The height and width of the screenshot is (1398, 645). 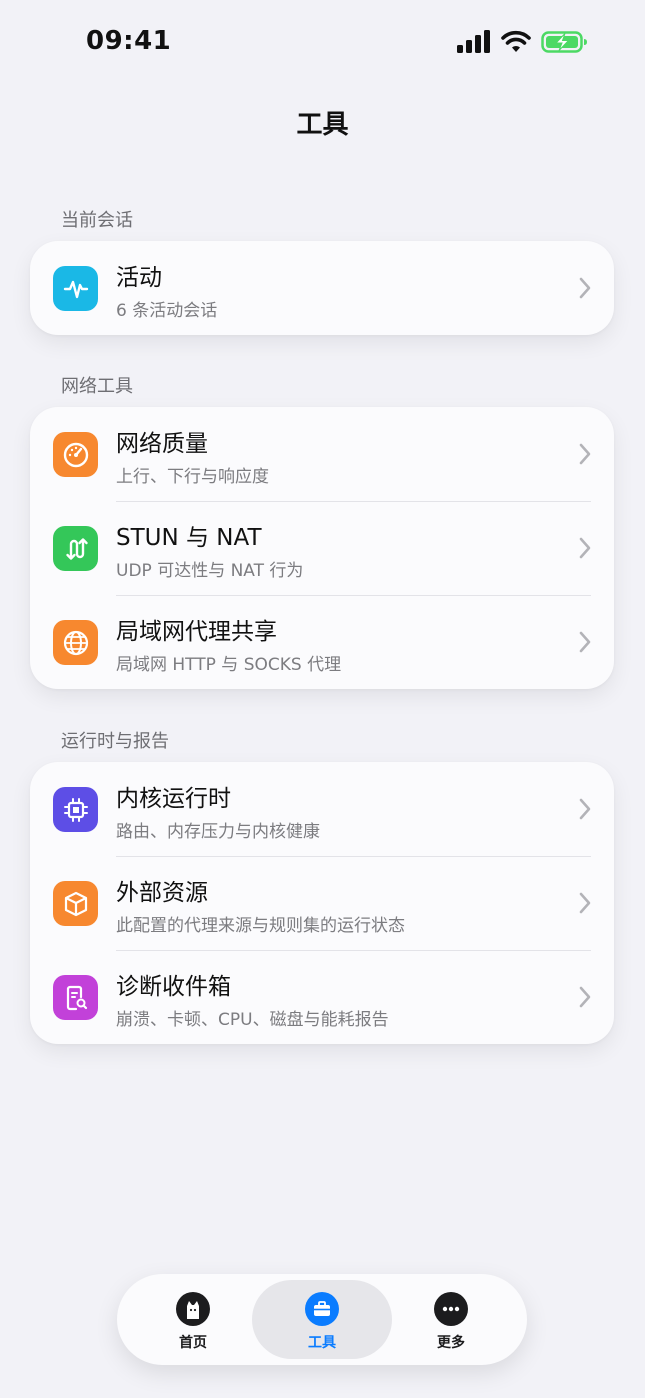 I want to click on list-item-external-resources: 外部资源 此配置的代理来源与规则集的运行状态, so click(x=322, y=903).